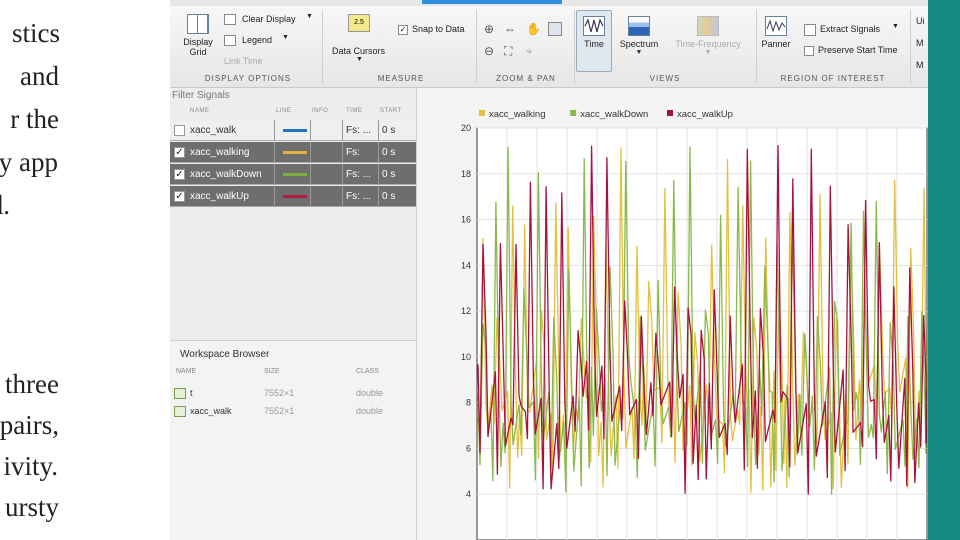  Describe the element at coordinates (776, 32) in the screenshot. I see `panner-button: Panner` at that location.